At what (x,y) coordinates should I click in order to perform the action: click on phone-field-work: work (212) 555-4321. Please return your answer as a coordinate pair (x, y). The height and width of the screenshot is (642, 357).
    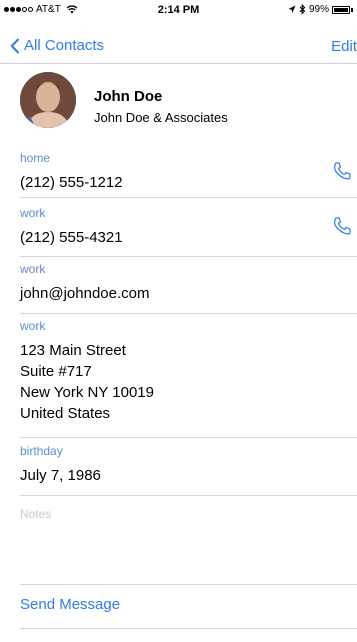
    Looking at the image, I should click on (188, 227).